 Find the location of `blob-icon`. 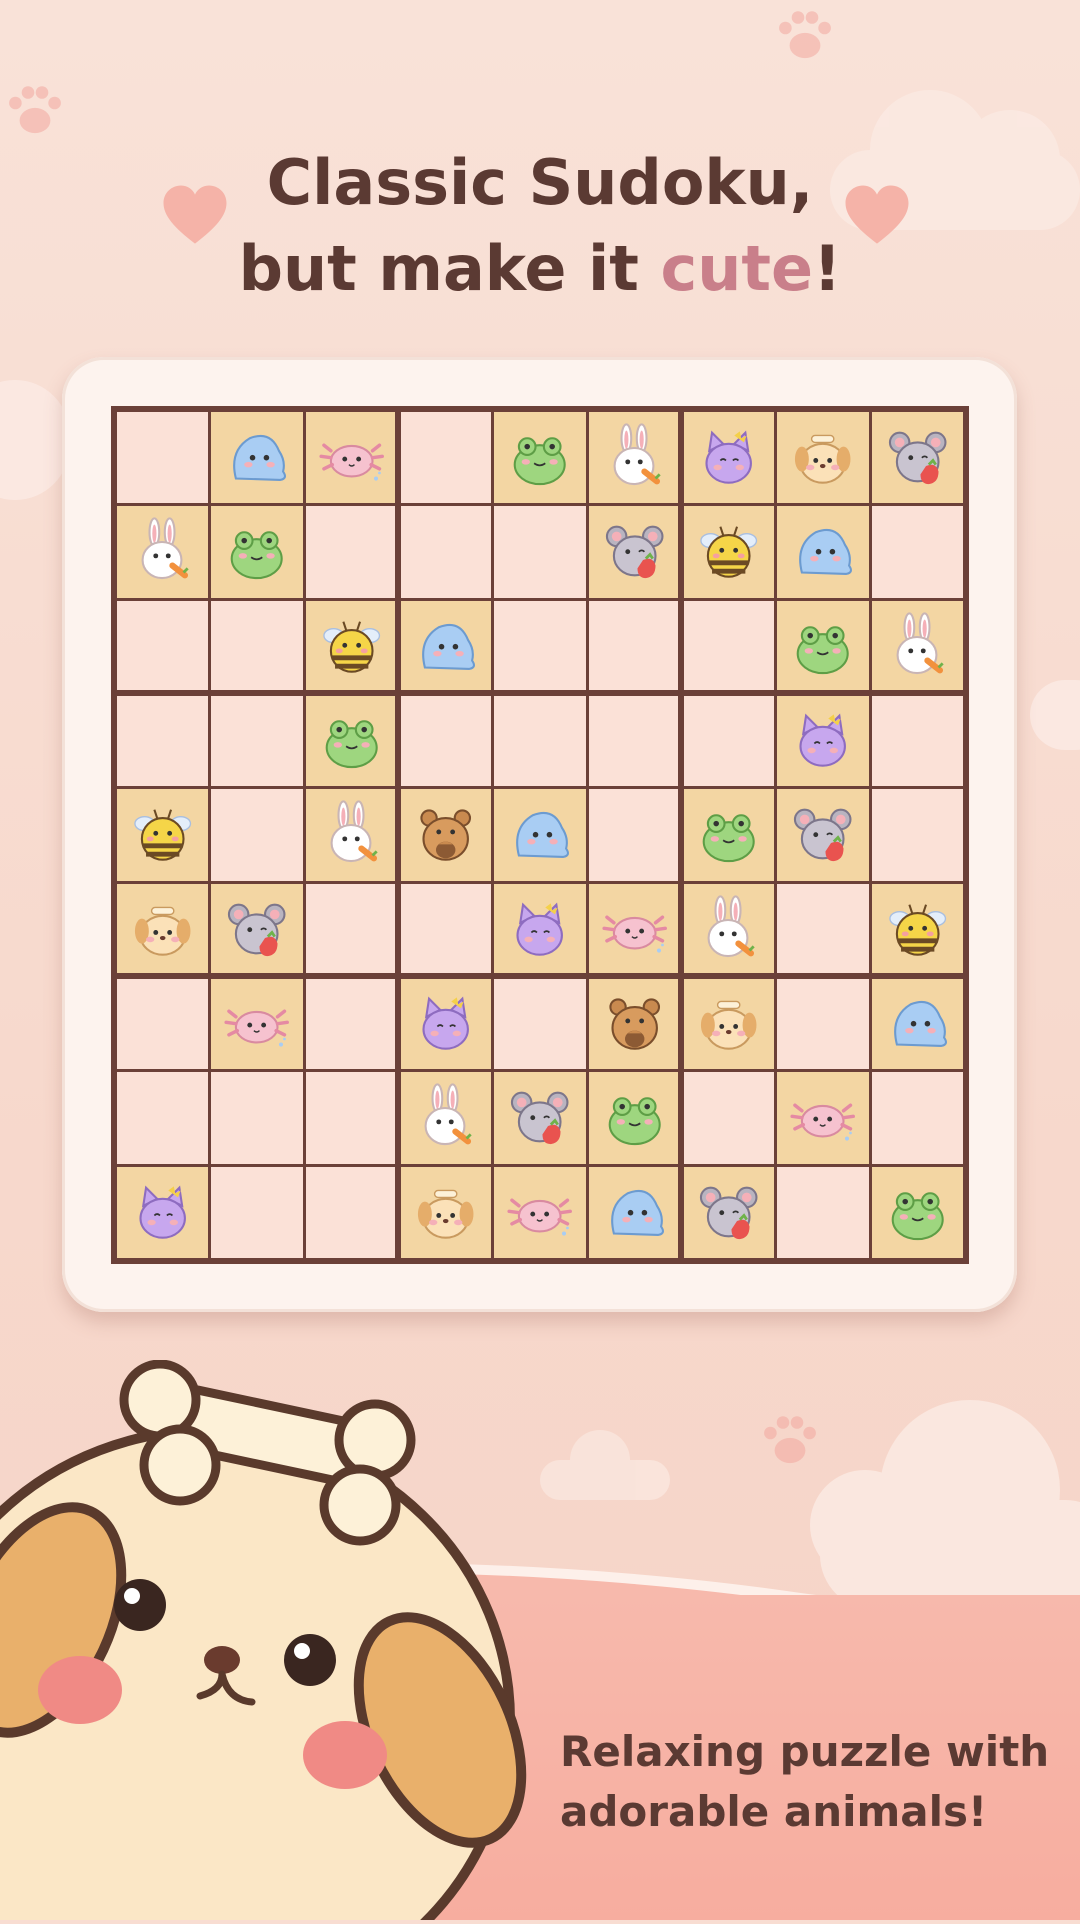

blob-icon is located at coordinates (539, 834).